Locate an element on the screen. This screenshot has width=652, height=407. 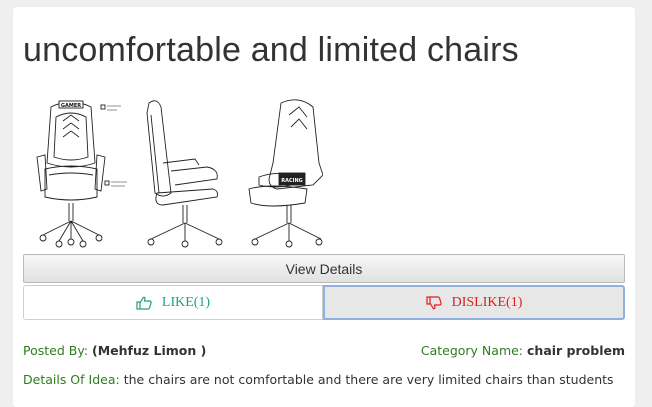
category: Category Name: chair problem is located at coordinates (523, 350).